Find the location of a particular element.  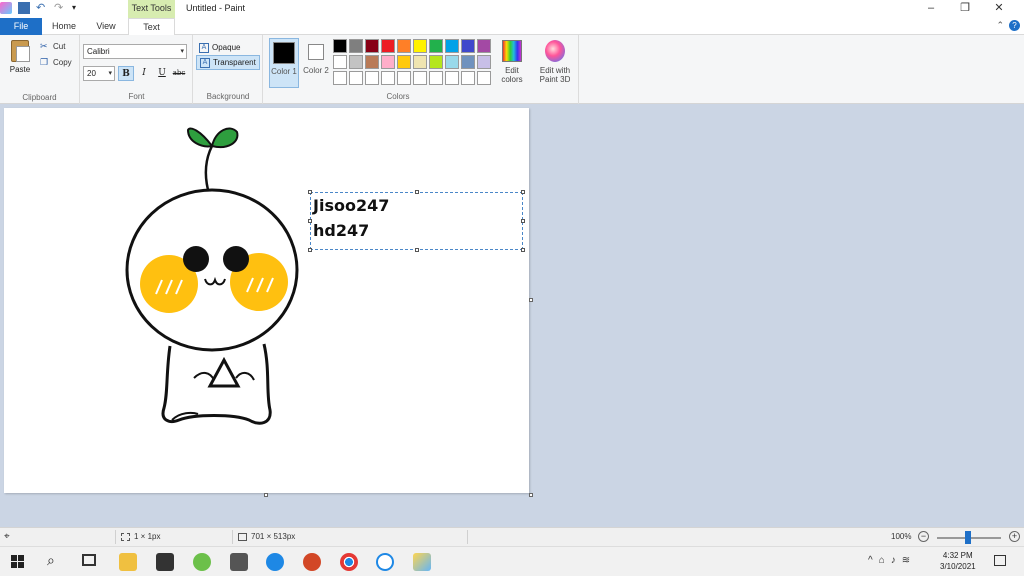

powerpoint-icon is located at coordinates (312, 562).